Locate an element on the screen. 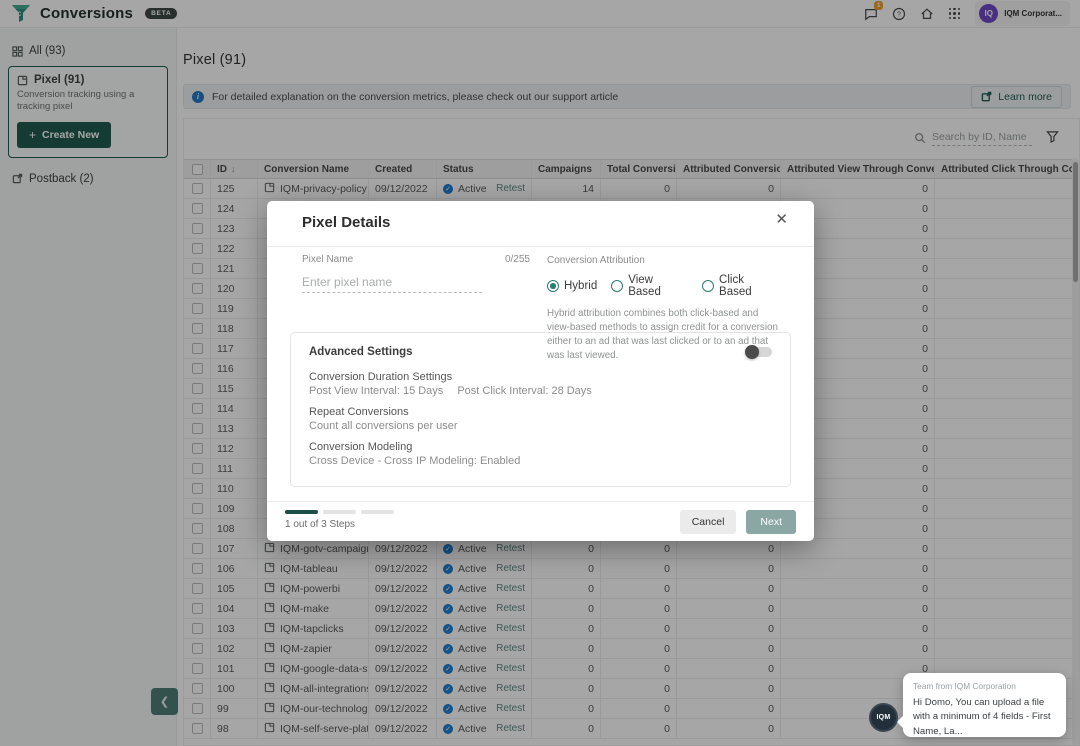 The image size is (1080, 746). close-icon: ✕ is located at coordinates (781, 219).